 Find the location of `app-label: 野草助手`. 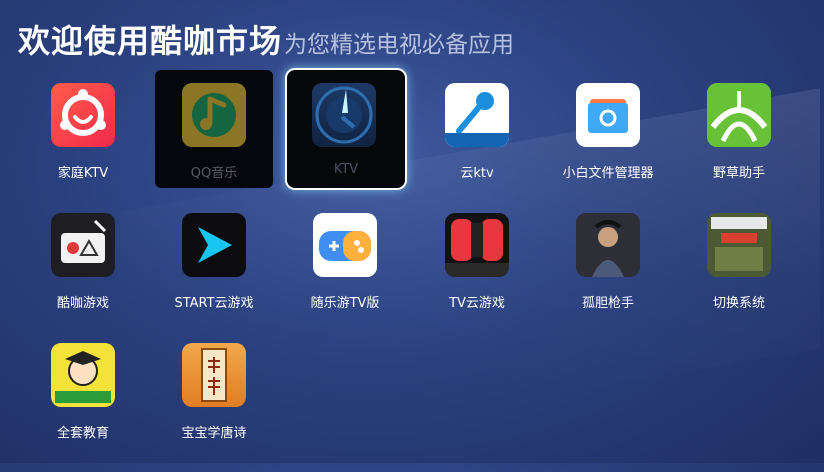

app-label: 野草助手 is located at coordinates (738, 173).